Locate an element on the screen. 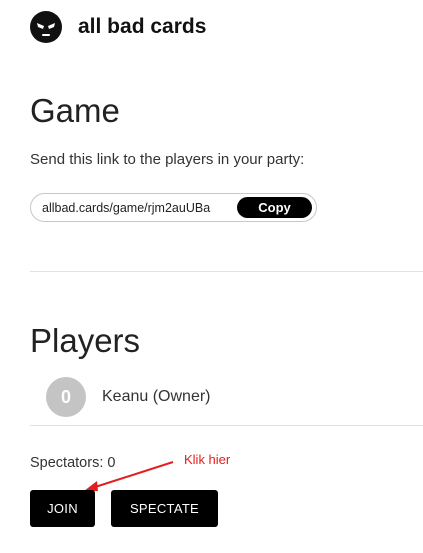 The image size is (423, 553). brand: all bad cards is located at coordinates (118, 27).